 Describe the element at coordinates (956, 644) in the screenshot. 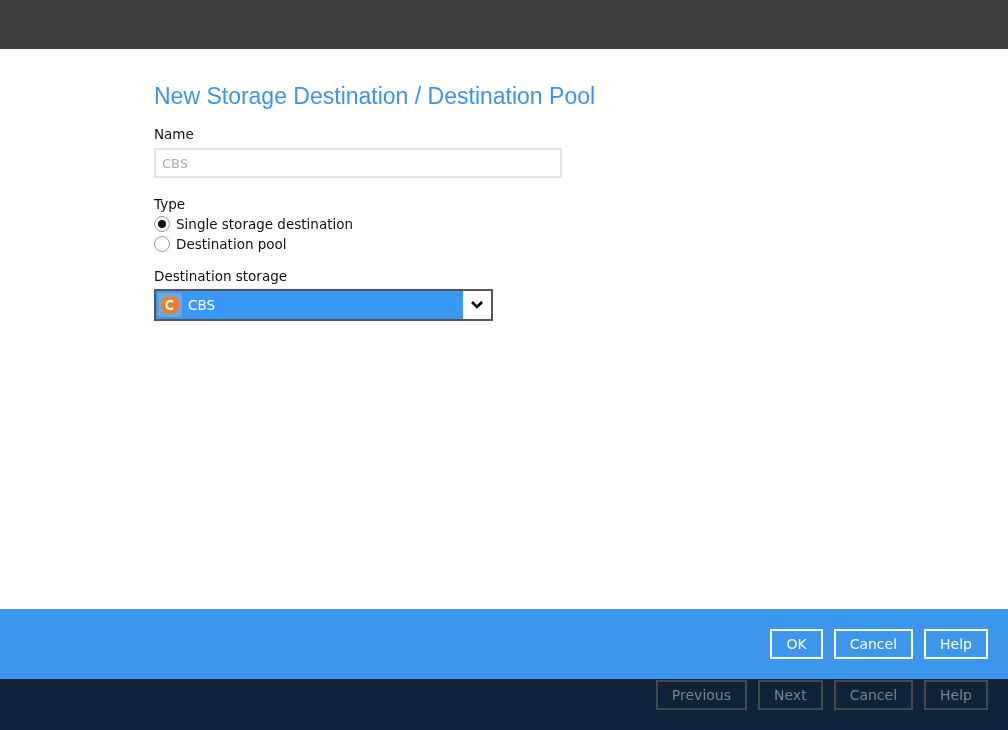

I see `dialog-button: Help` at that location.